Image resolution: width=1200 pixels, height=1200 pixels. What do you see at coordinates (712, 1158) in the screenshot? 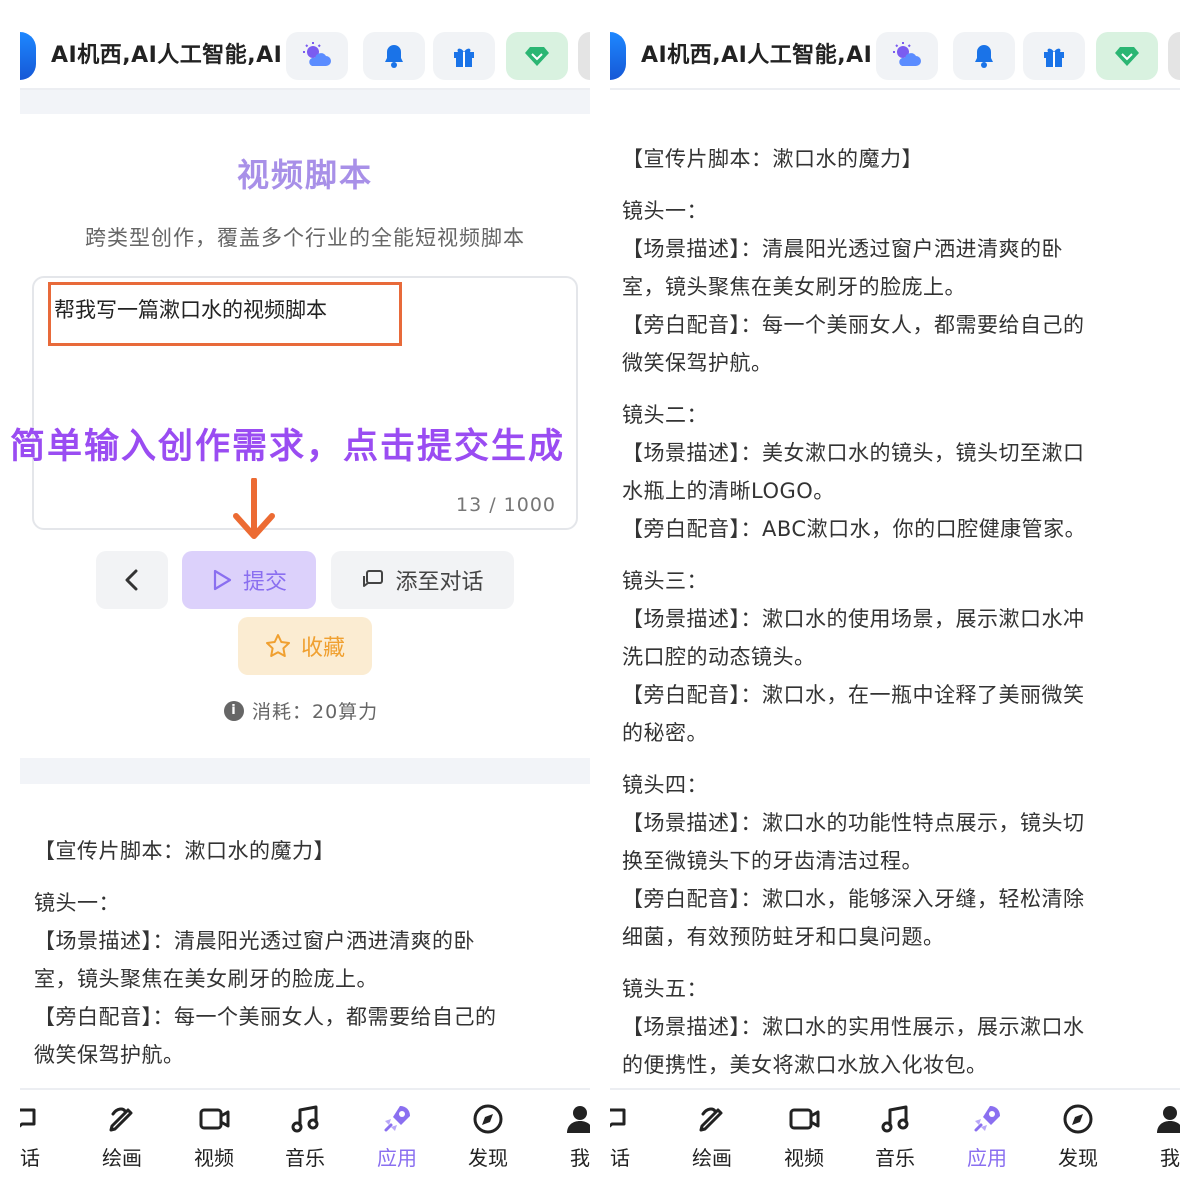
I see `nav-label: 绘画` at bounding box center [712, 1158].